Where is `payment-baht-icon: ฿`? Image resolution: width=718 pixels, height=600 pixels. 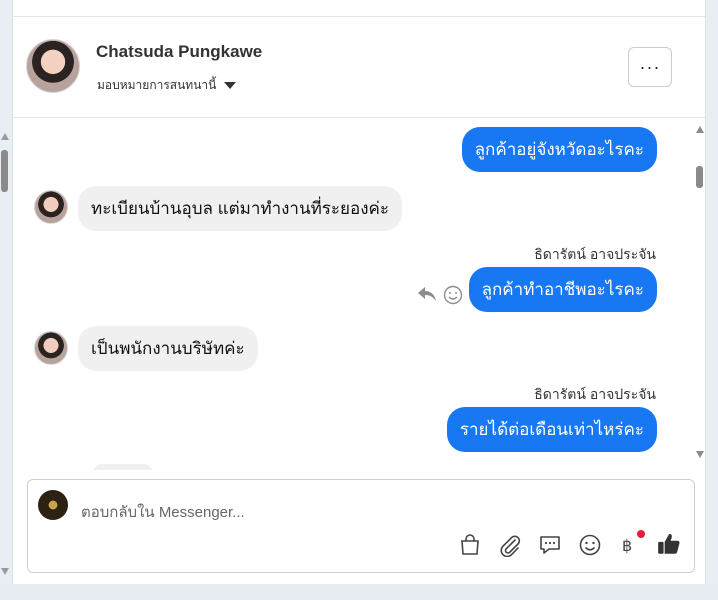 payment-baht-icon: ฿ is located at coordinates (628, 545).